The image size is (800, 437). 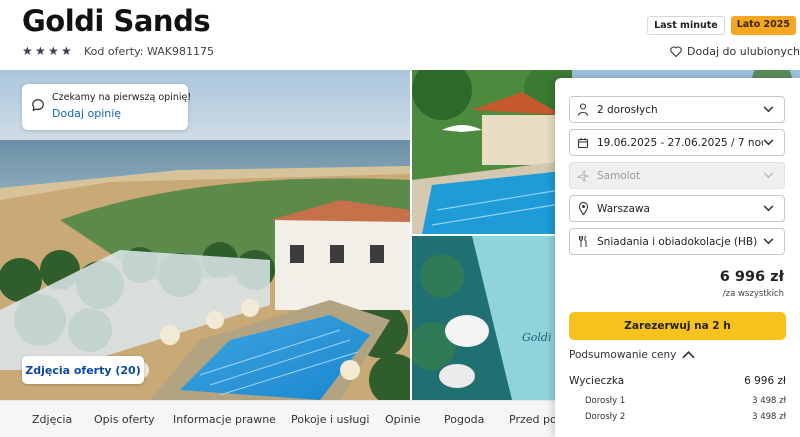 What do you see at coordinates (619, 175) in the screenshot?
I see `transport-value: Samolot` at bounding box center [619, 175].